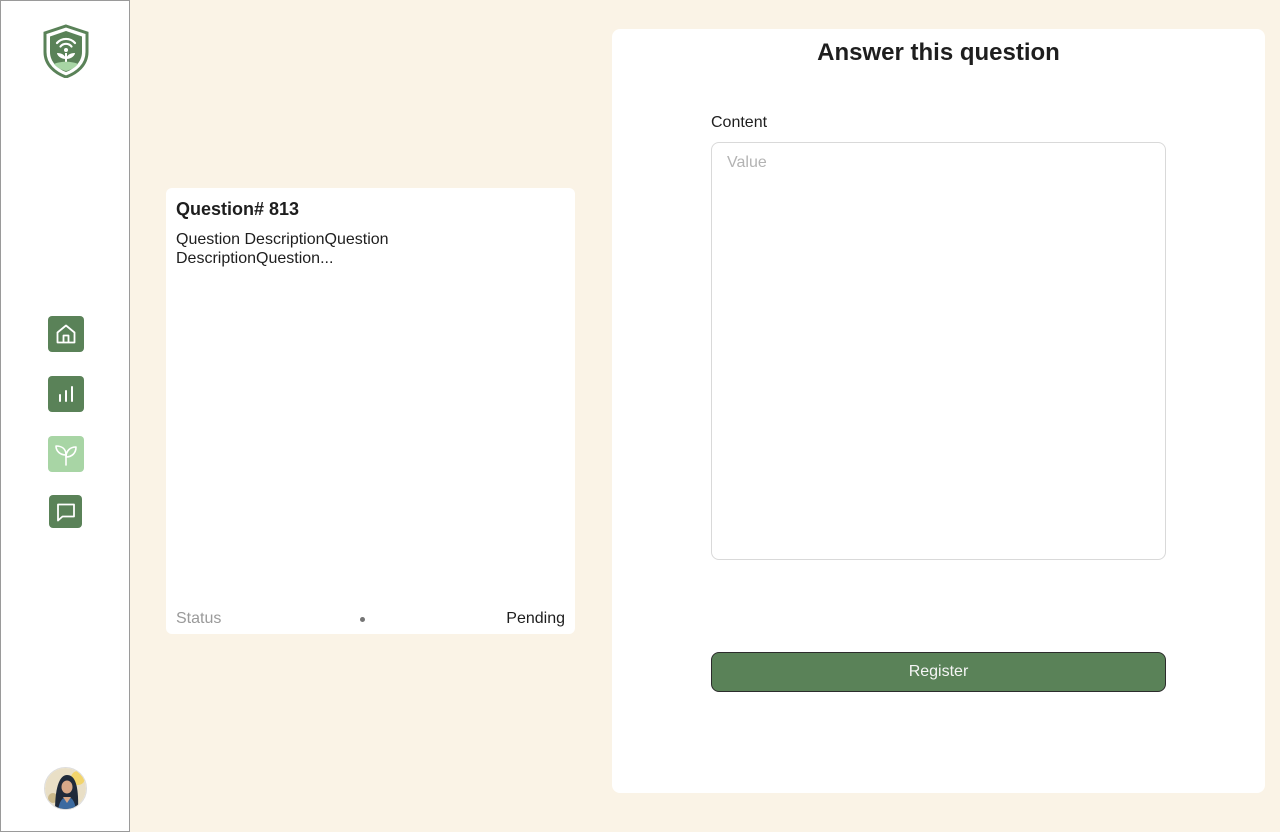 The width and height of the screenshot is (1280, 832). I want to click on sidebar, so click(65, 416).